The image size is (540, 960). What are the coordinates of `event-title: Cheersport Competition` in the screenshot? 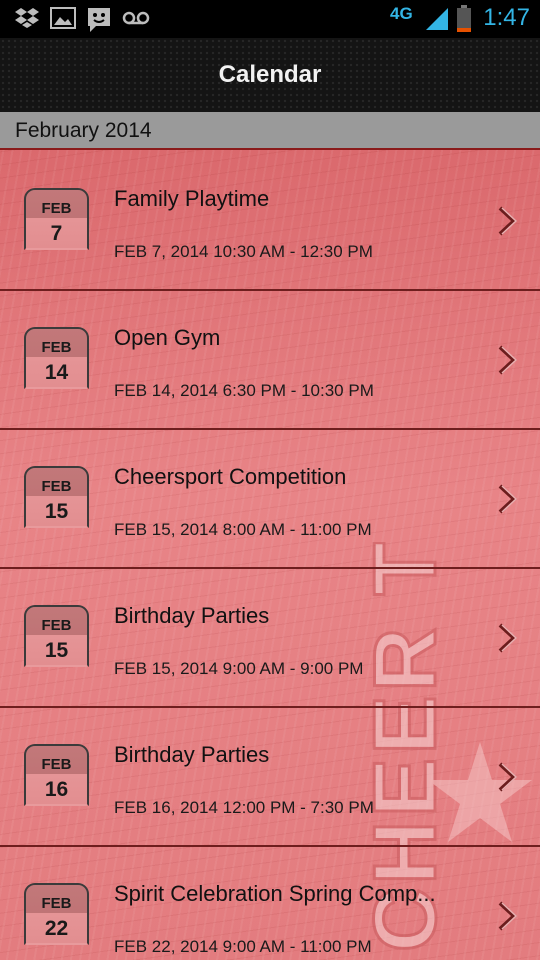 It's located at (230, 476).